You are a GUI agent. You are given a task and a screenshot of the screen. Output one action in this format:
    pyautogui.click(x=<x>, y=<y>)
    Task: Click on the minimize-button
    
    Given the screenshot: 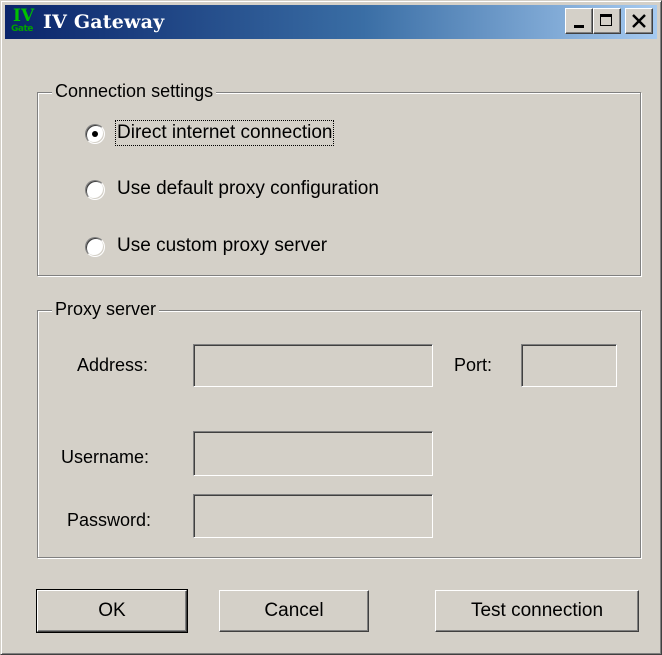 What is the action you would take?
    pyautogui.click(x=579, y=21)
    